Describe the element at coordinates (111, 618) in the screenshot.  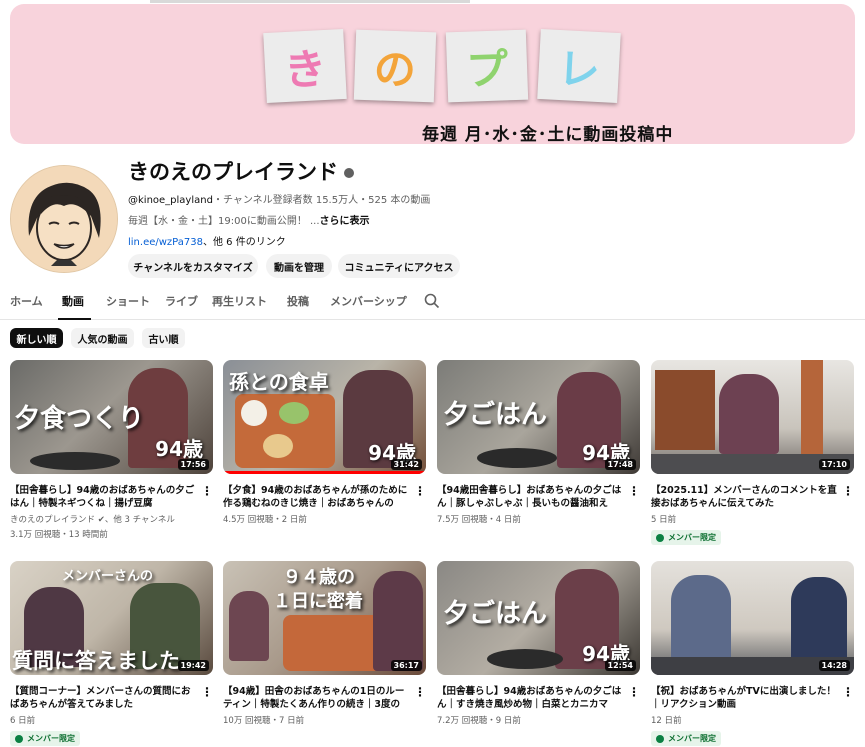
I see `video-thumbnail: メンバーさんの 質問に答えました 19:42` at that location.